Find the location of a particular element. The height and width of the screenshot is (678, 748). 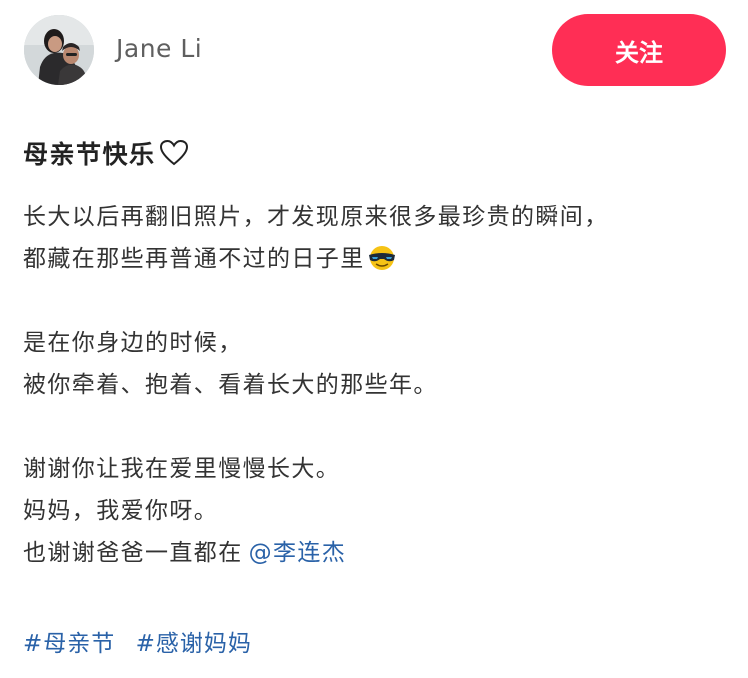

follow-button: 关注 is located at coordinates (639, 50).